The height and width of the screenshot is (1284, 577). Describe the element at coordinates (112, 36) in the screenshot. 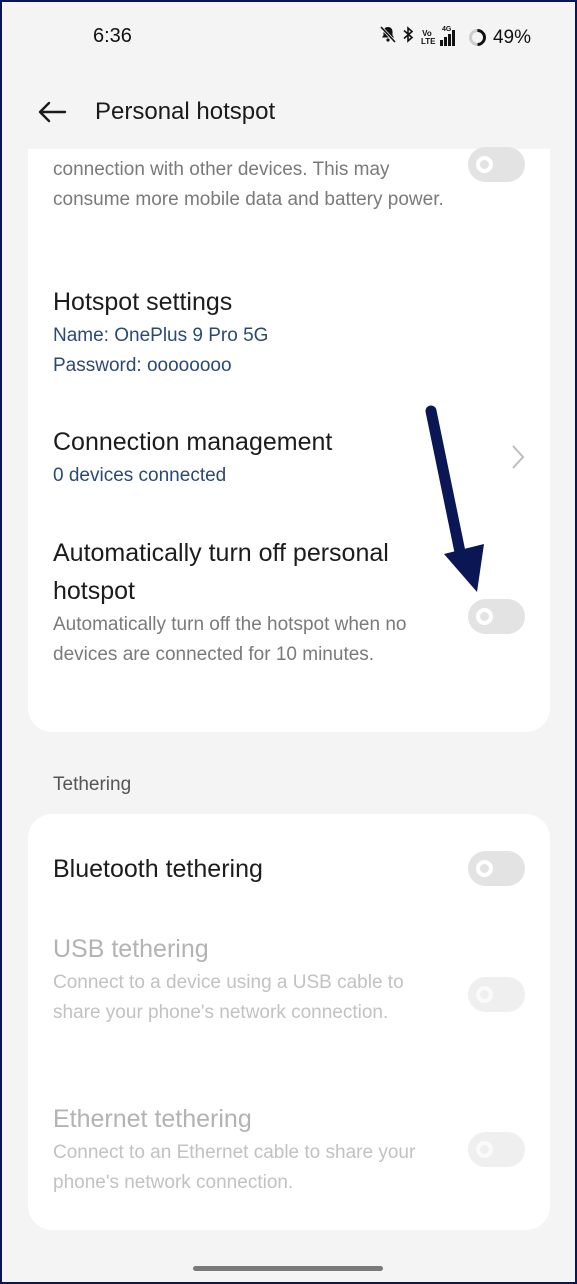

I see `status-time: 6:36` at that location.